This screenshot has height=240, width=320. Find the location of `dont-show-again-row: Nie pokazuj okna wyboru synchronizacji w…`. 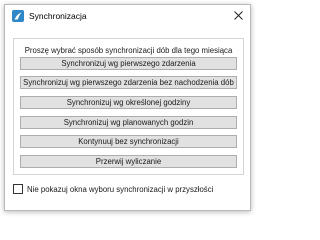

dont-show-again-row: Nie pokazuj okna wyboru synchronizacji w… is located at coordinates (113, 189).